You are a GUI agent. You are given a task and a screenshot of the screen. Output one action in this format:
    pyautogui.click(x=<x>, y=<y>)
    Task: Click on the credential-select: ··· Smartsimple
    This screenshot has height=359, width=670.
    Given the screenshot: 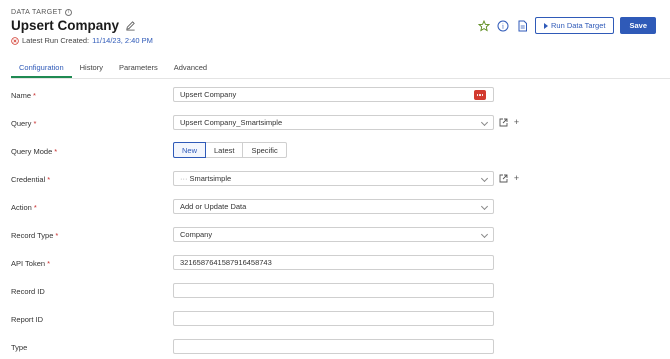 What is the action you would take?
    pyautogui.click(x=333, y=178)
    